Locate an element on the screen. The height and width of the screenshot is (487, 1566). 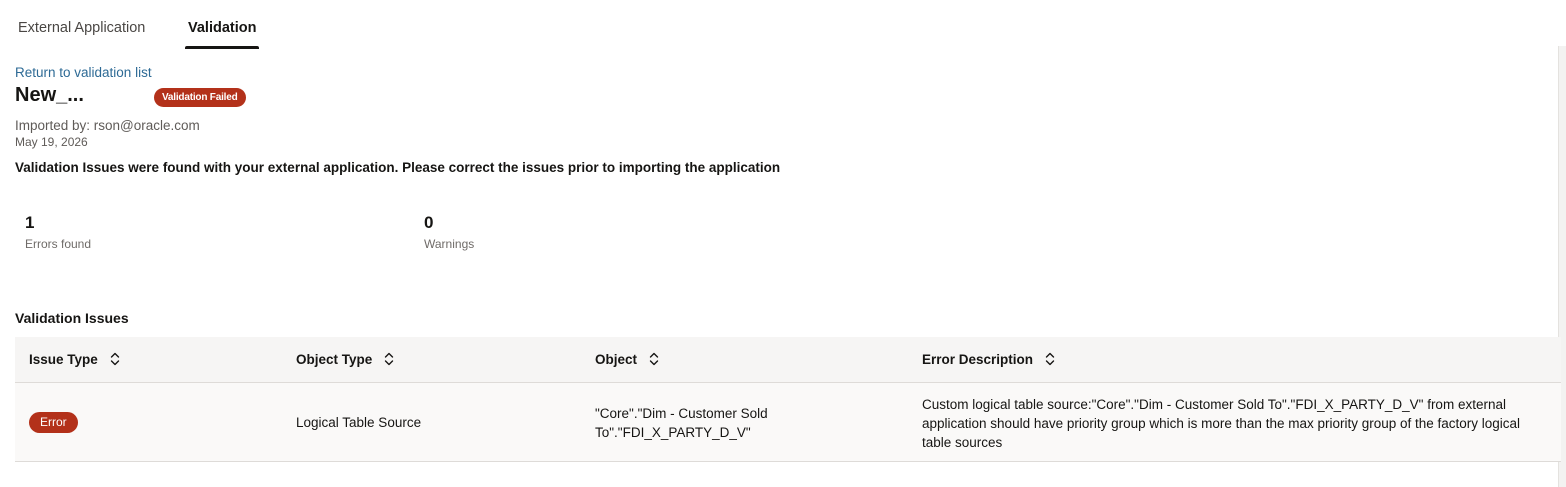
errors-label: Errors found is located at coordinates (58, 244).